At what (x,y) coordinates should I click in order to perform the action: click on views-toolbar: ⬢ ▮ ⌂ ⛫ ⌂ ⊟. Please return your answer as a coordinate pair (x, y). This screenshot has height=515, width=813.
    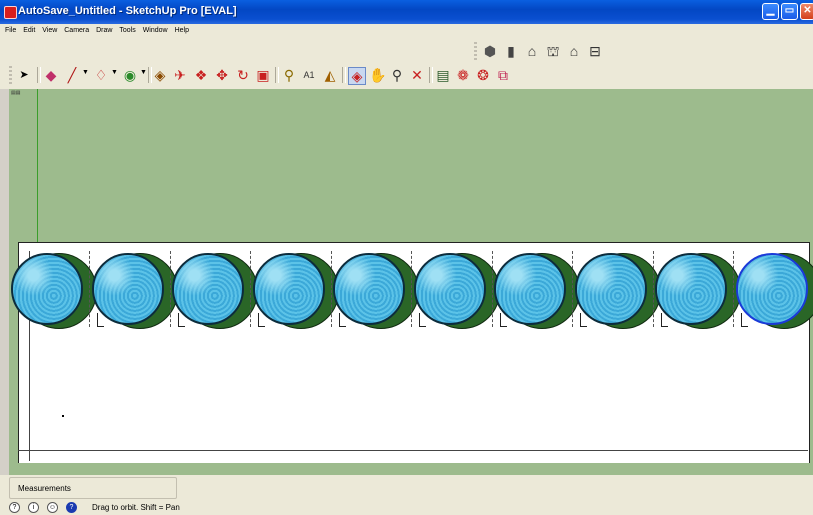
    Looking at the image, I should click on (544, 51).